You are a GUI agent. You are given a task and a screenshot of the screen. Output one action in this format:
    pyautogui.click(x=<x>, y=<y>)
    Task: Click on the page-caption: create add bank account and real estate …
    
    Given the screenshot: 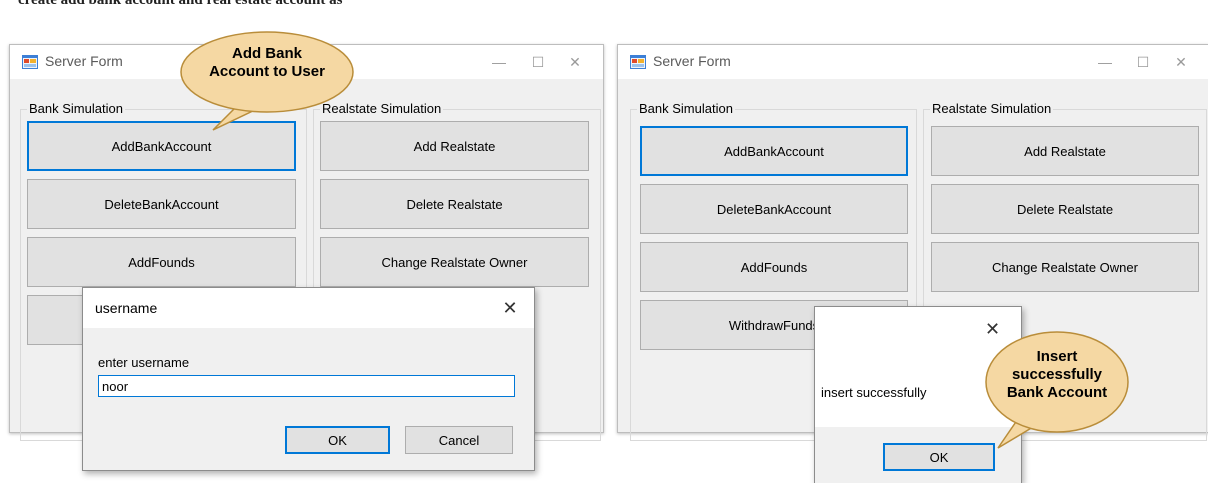 What is the action you would take?
    pyautogui.click(x=180, y=4)
    